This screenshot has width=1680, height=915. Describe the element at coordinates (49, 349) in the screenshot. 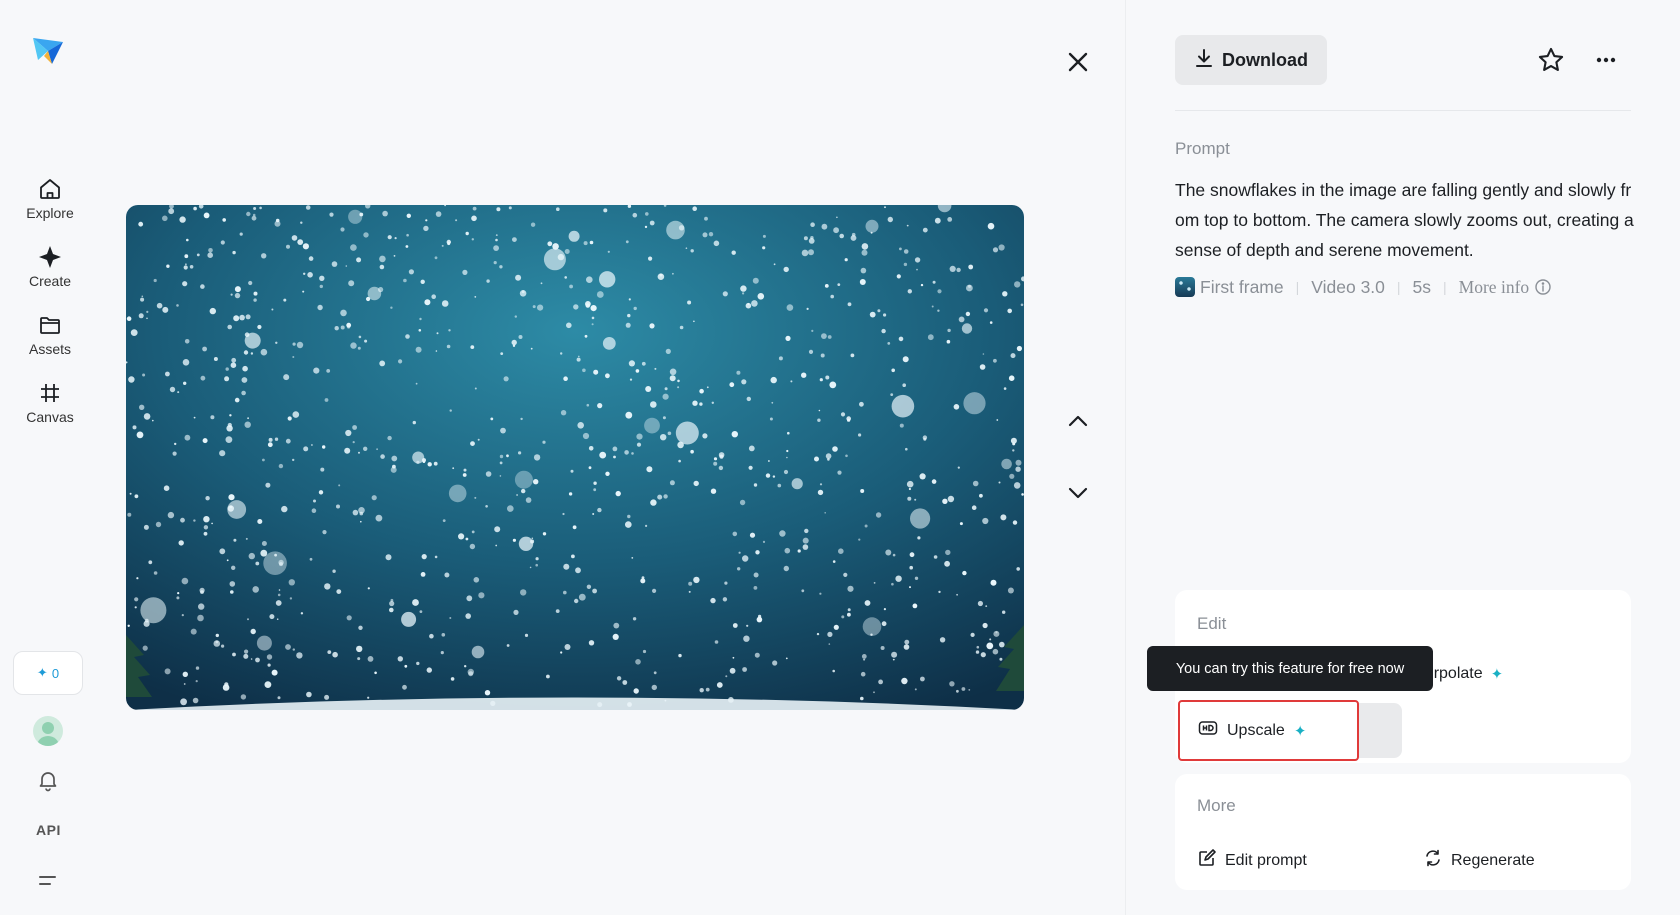

I see `sidebar-item-label: Assets` at that location.